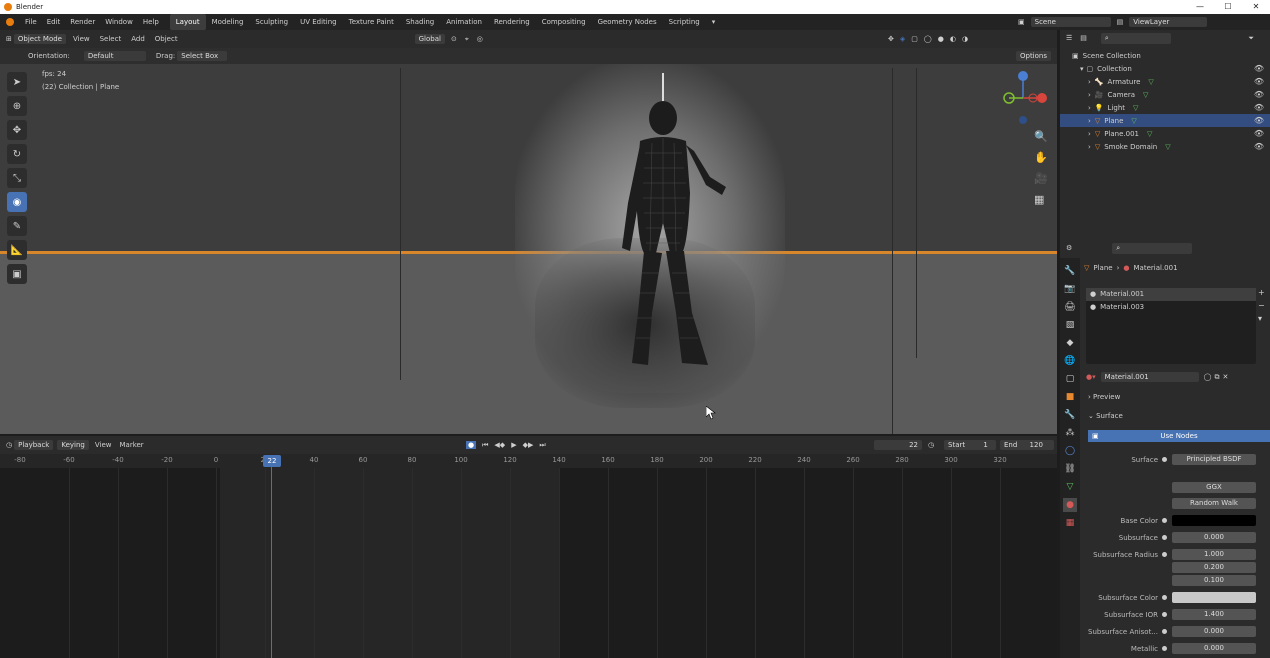  Describe the element at coordinates (17, 202) in the screenshot. I see `transform-tool-icon: ◉` at that location.